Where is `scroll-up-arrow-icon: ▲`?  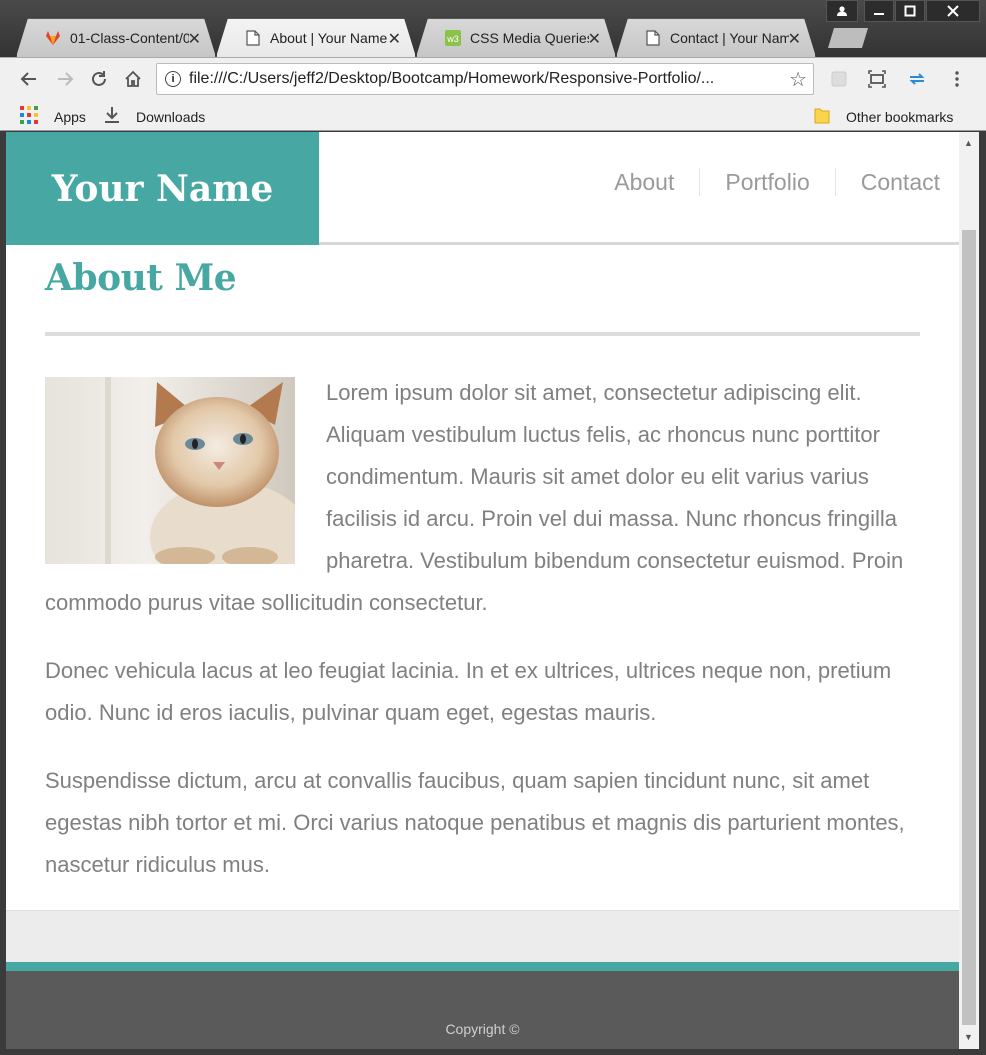 scroll-up-arrow-icon: ▲ is located at coordinates (968, 143).